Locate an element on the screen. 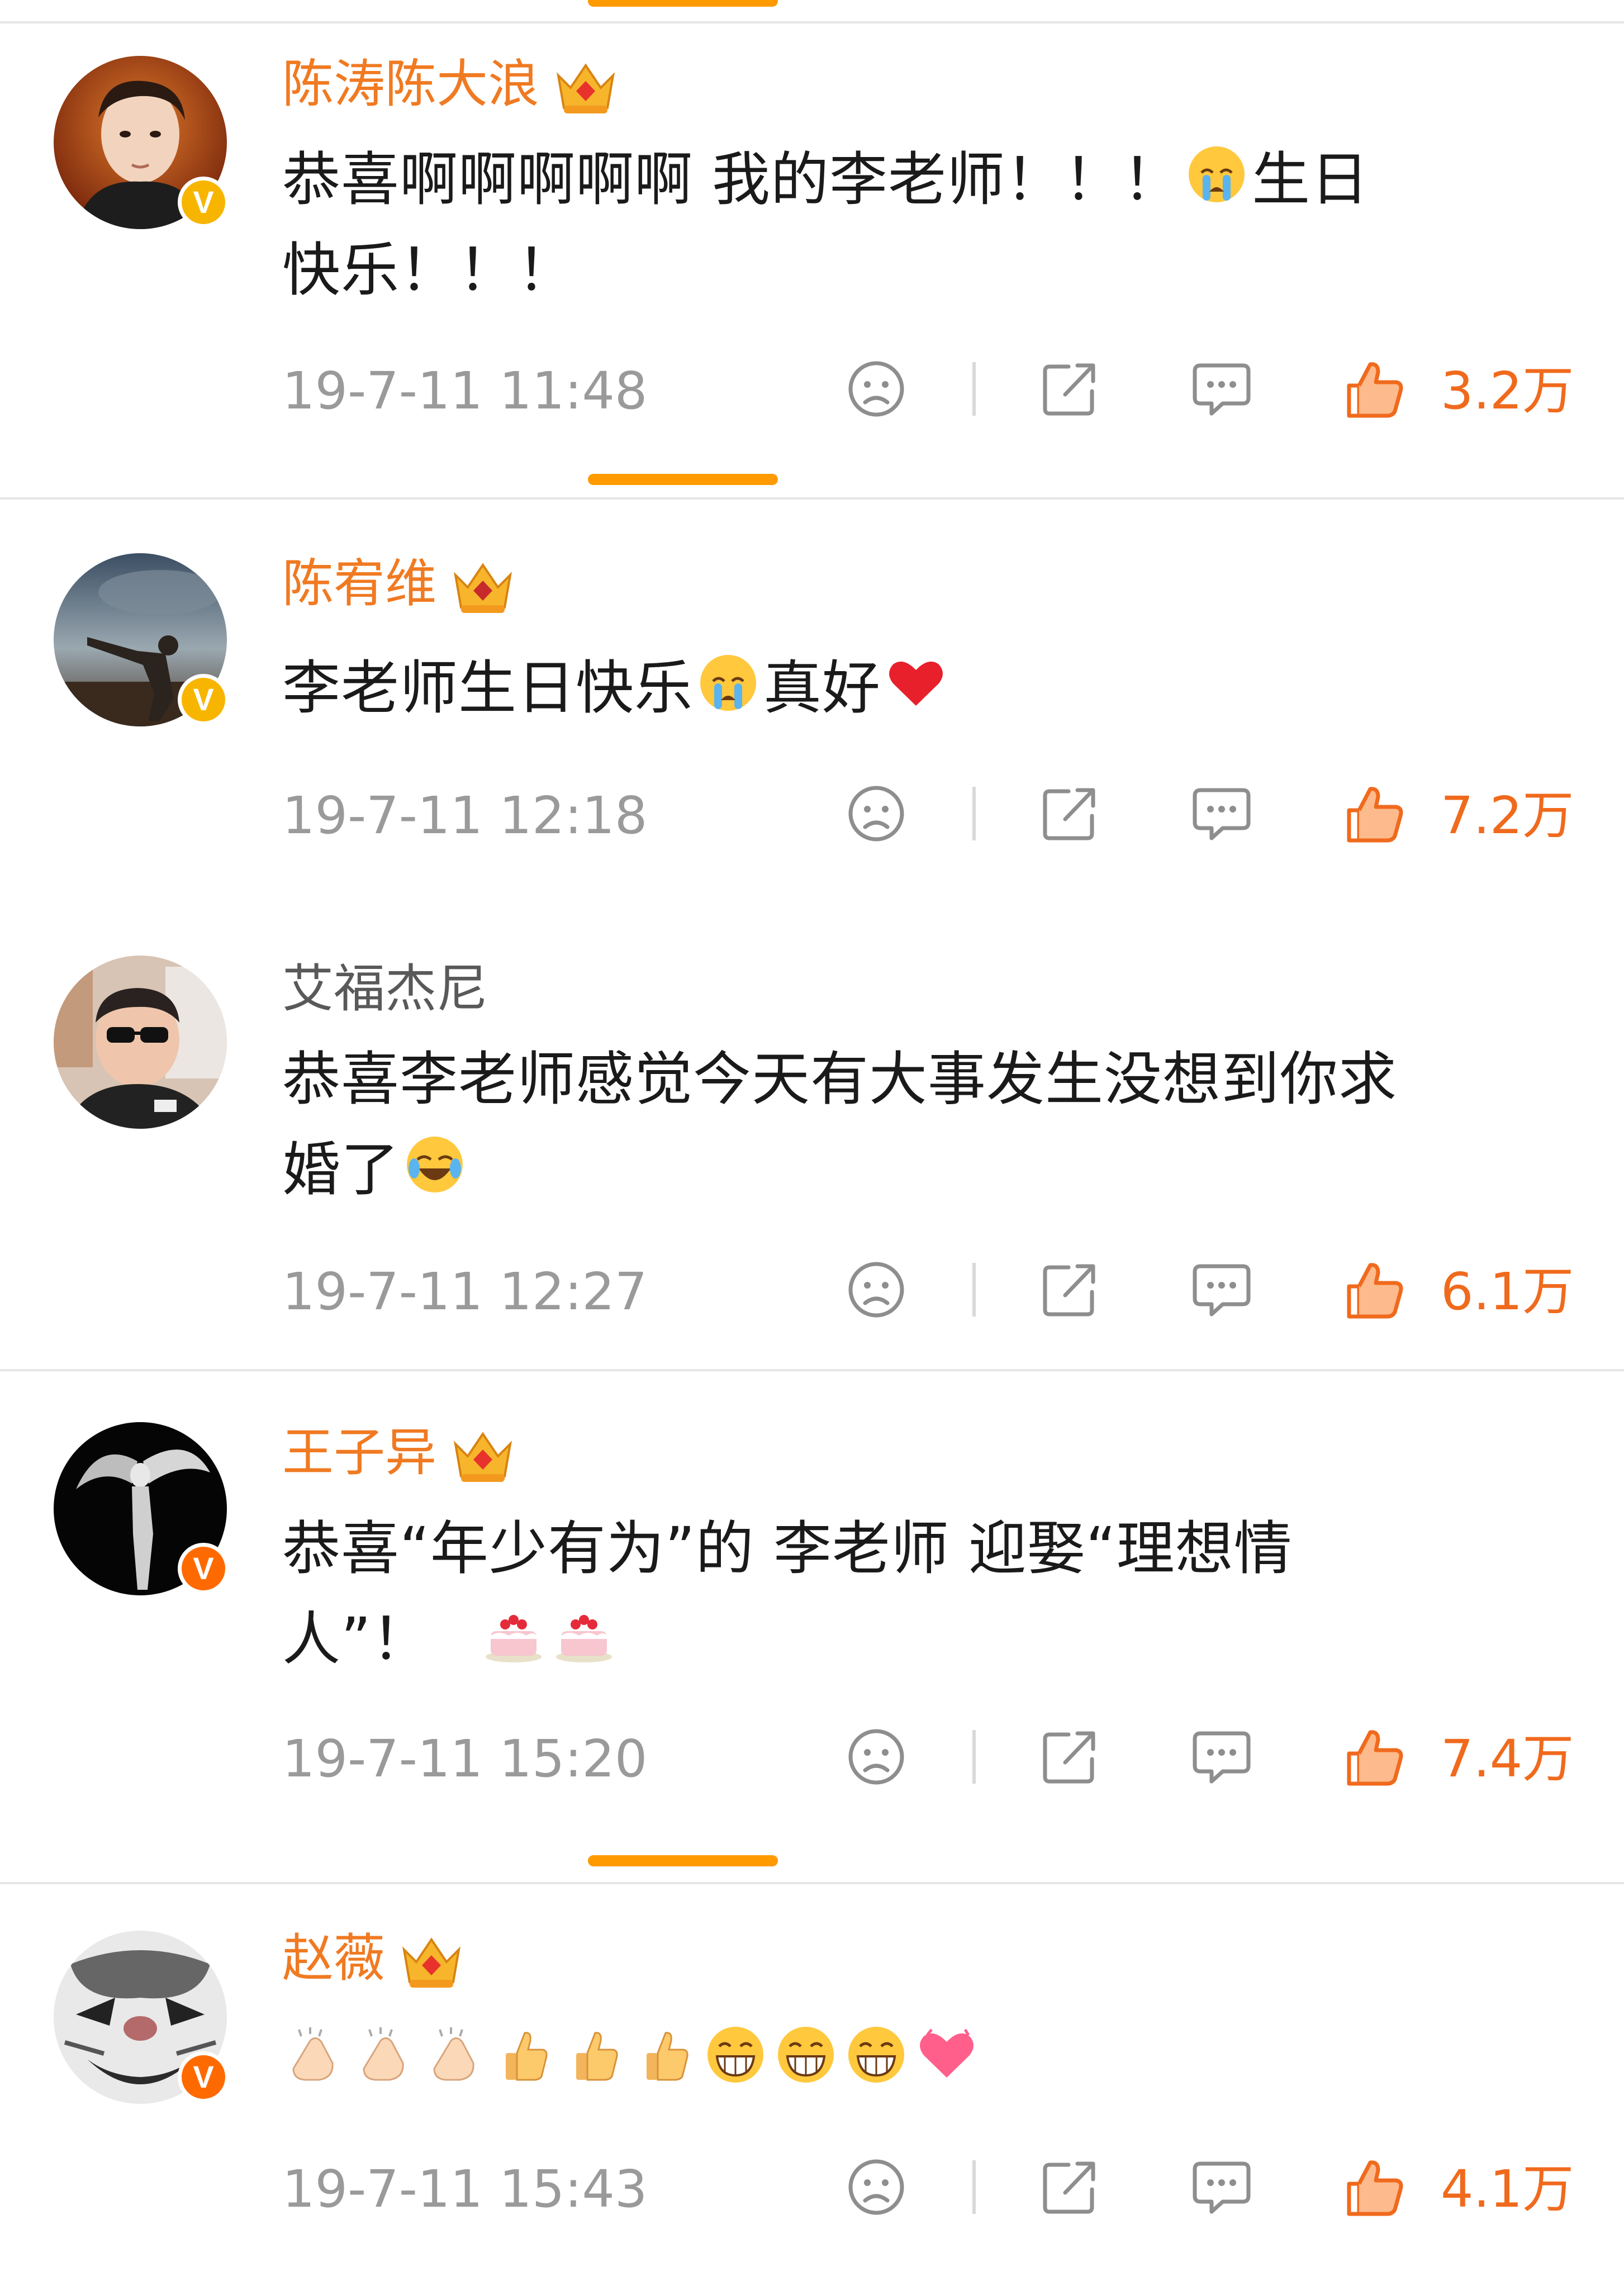  comment-text is located at coordinates (936, 2059).